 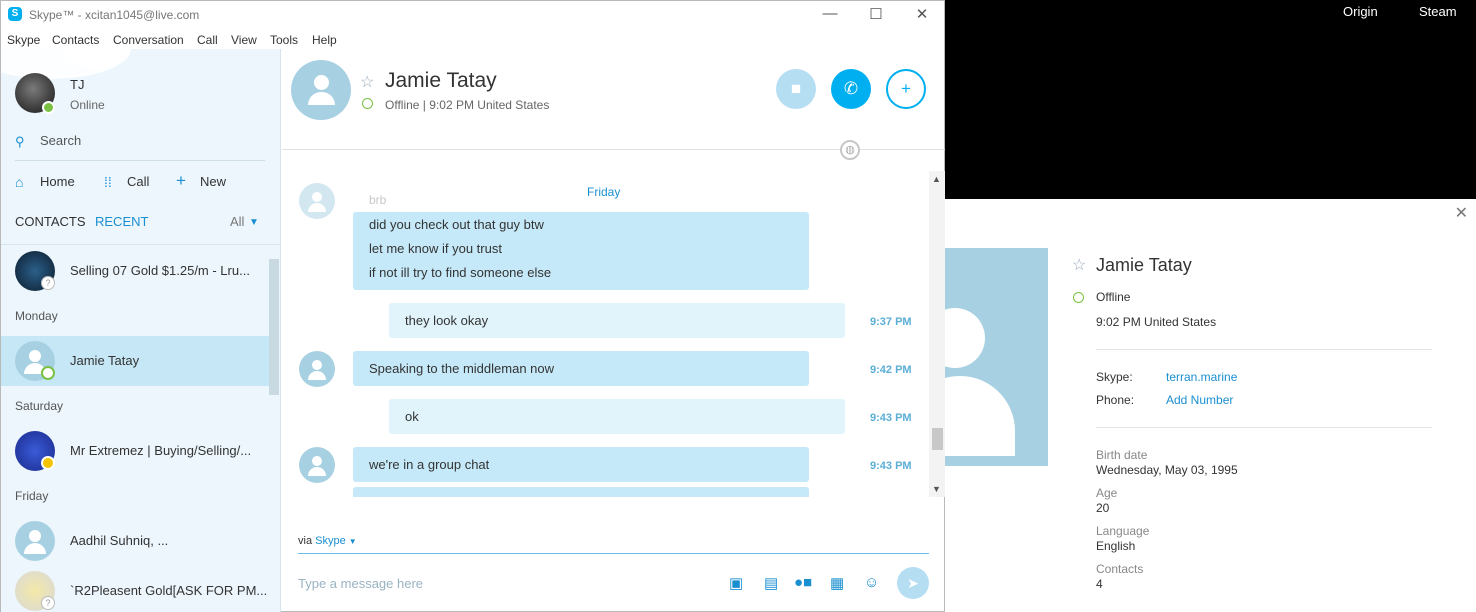 I want to click on list-item: Jamie Tatay, so click(x=135, y=361).